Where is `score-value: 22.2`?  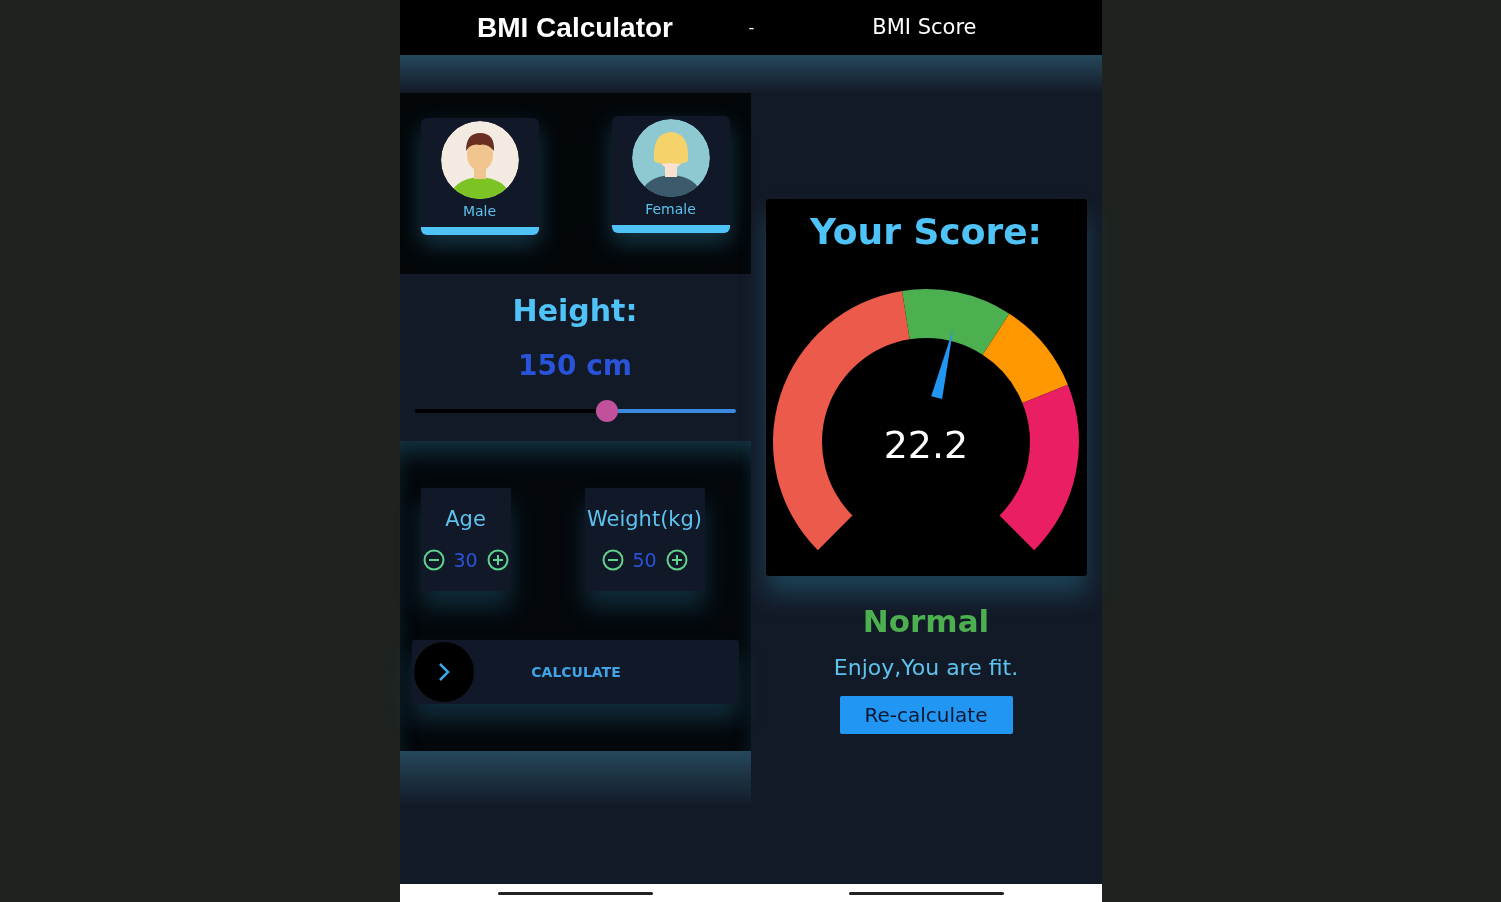
score-value: 22.2 is located at coordinates (926, 445).